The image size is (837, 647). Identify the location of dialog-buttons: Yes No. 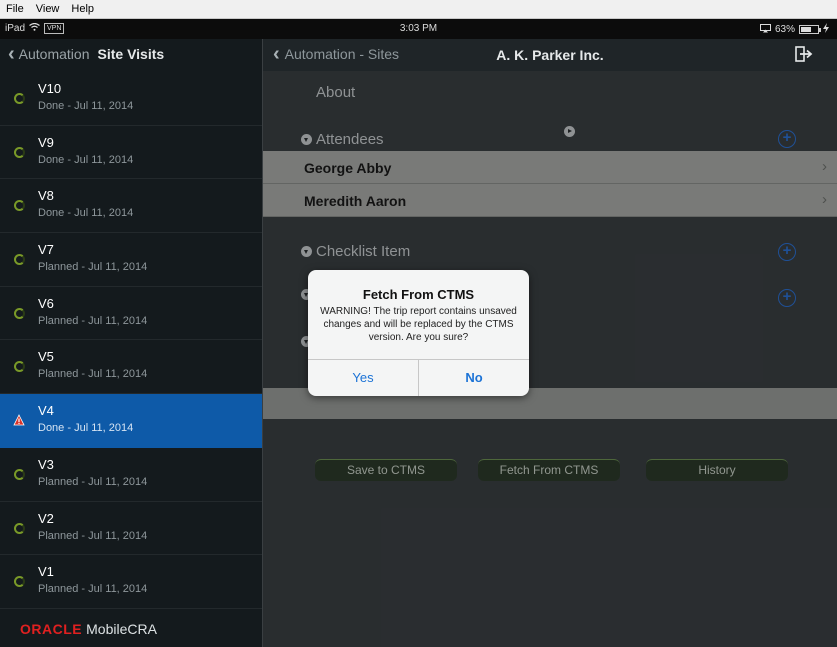
(418, 377).